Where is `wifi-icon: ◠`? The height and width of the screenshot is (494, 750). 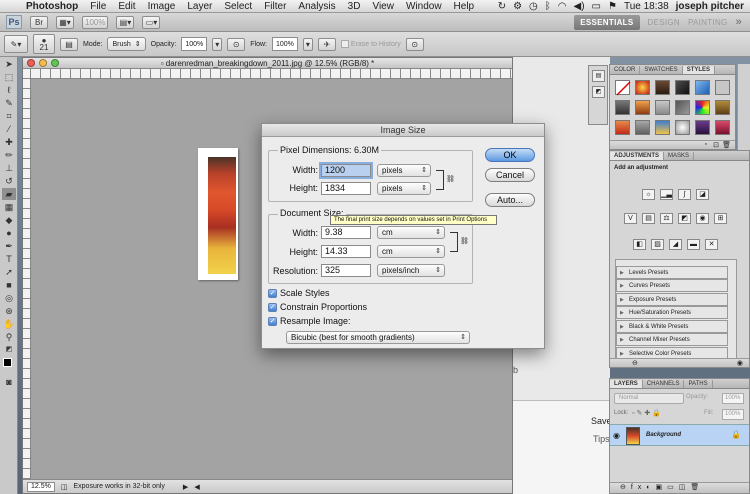
wifi-icon: ◠ is located at coordinates (562, 6).